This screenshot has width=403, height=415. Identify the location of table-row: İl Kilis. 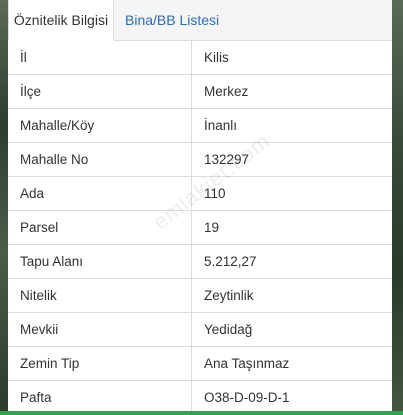
(200, 58).